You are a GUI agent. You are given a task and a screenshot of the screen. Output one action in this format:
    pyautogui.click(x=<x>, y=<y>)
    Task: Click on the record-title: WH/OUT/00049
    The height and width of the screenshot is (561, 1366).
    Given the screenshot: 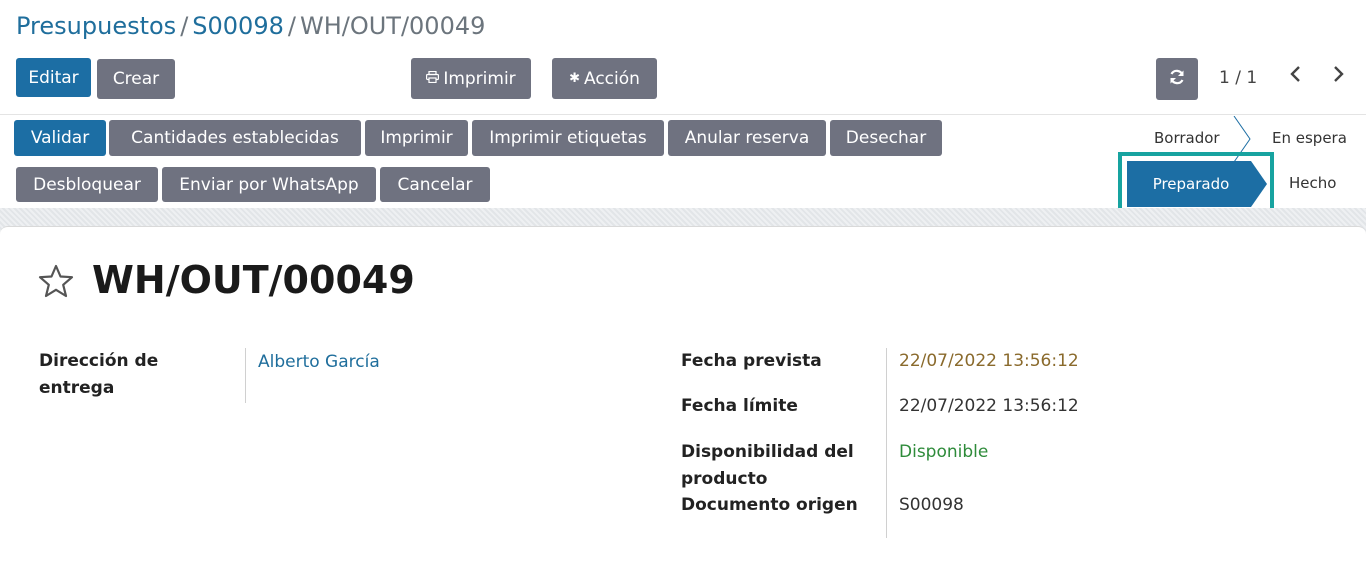 What is the action you would take?
    pyautogui.click(x=253, y=280)
    